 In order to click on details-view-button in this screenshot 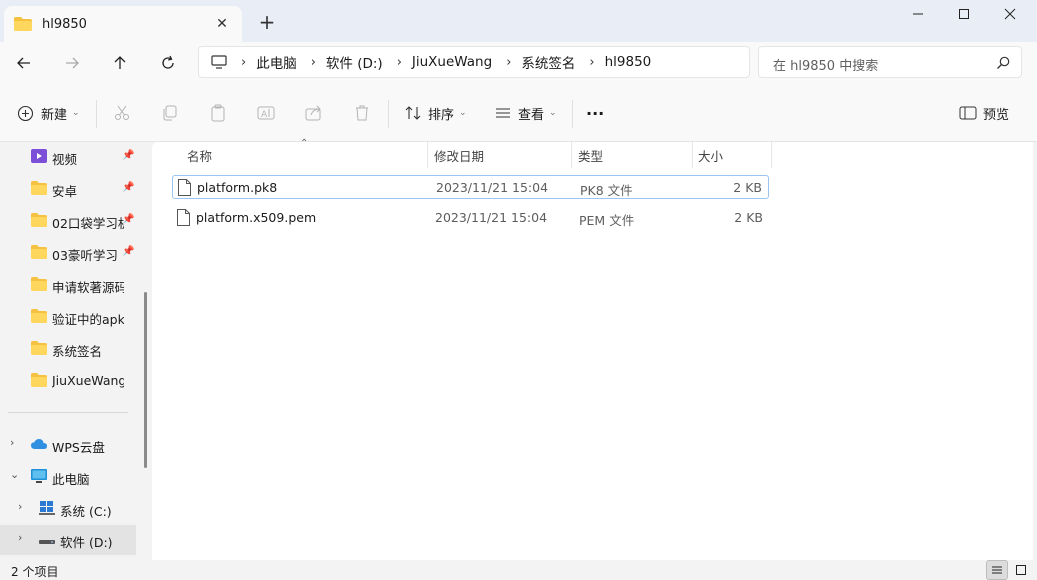, I will do `click(997, 570)`.